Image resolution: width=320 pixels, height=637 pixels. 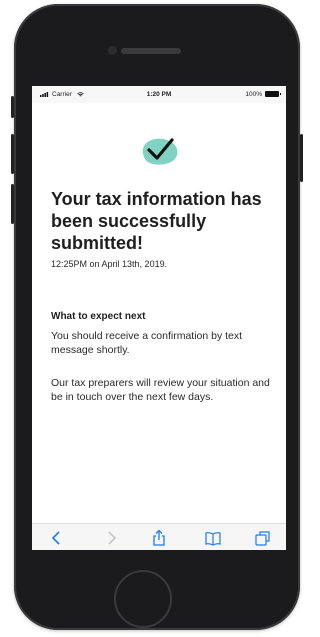 I want to click on share-icon, so click(x=159, y=538).